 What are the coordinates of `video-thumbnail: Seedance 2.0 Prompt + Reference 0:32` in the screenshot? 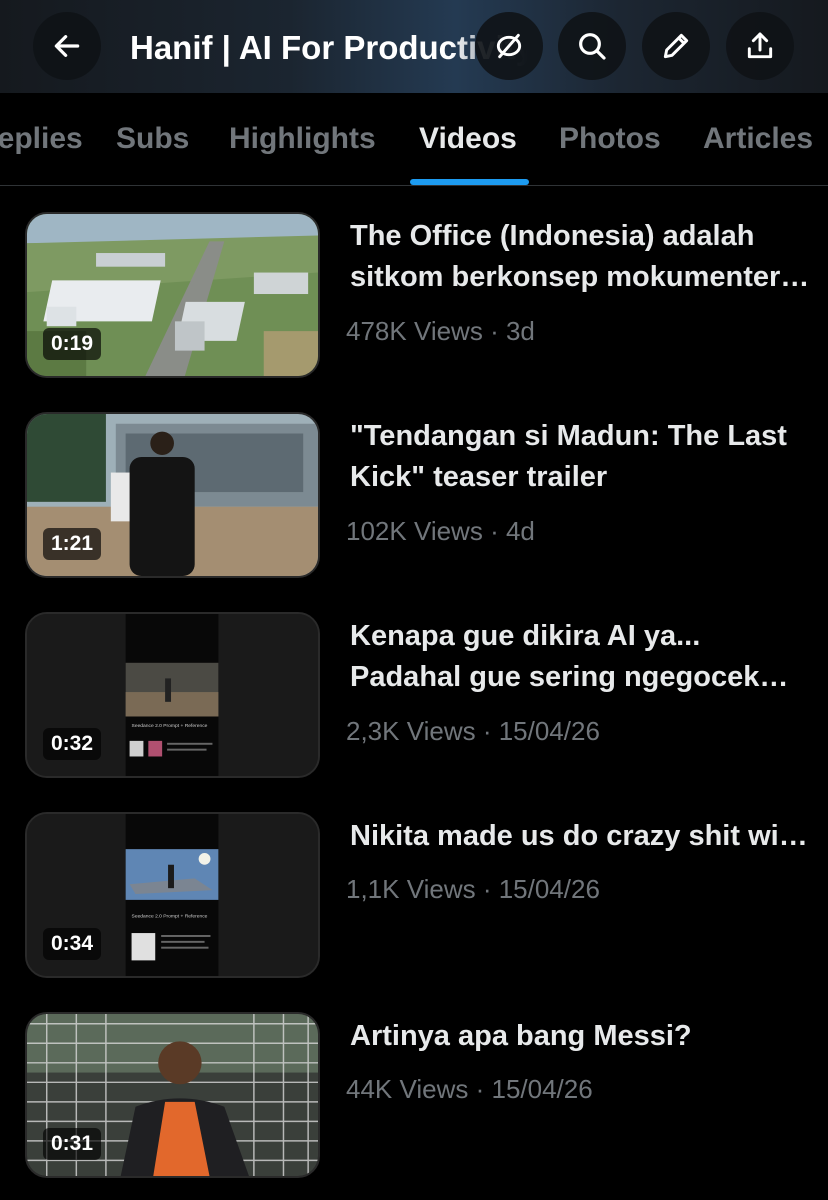 It's located at (172, 695).